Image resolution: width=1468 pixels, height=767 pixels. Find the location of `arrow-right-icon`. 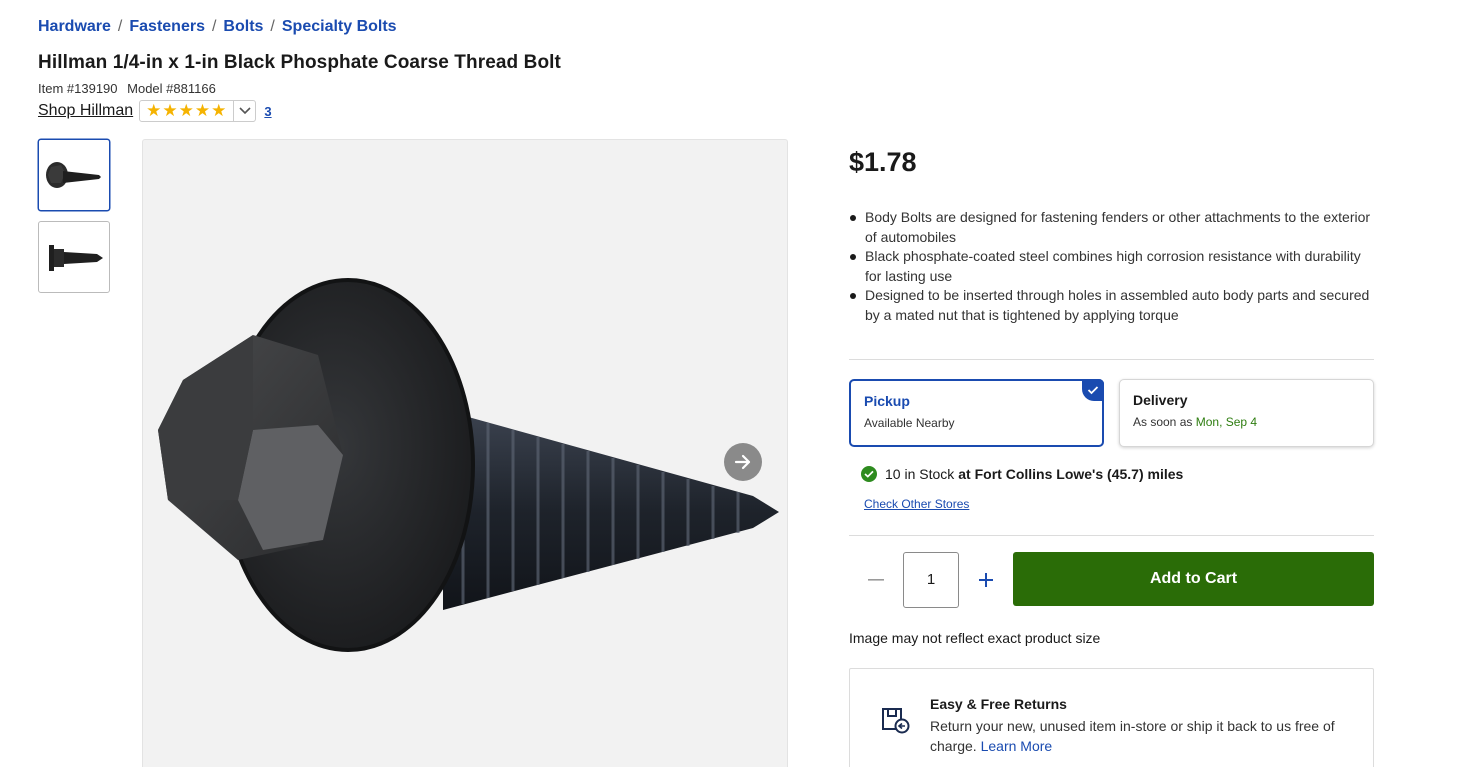

arrow-right-icon is located at coordinates (742, 462).